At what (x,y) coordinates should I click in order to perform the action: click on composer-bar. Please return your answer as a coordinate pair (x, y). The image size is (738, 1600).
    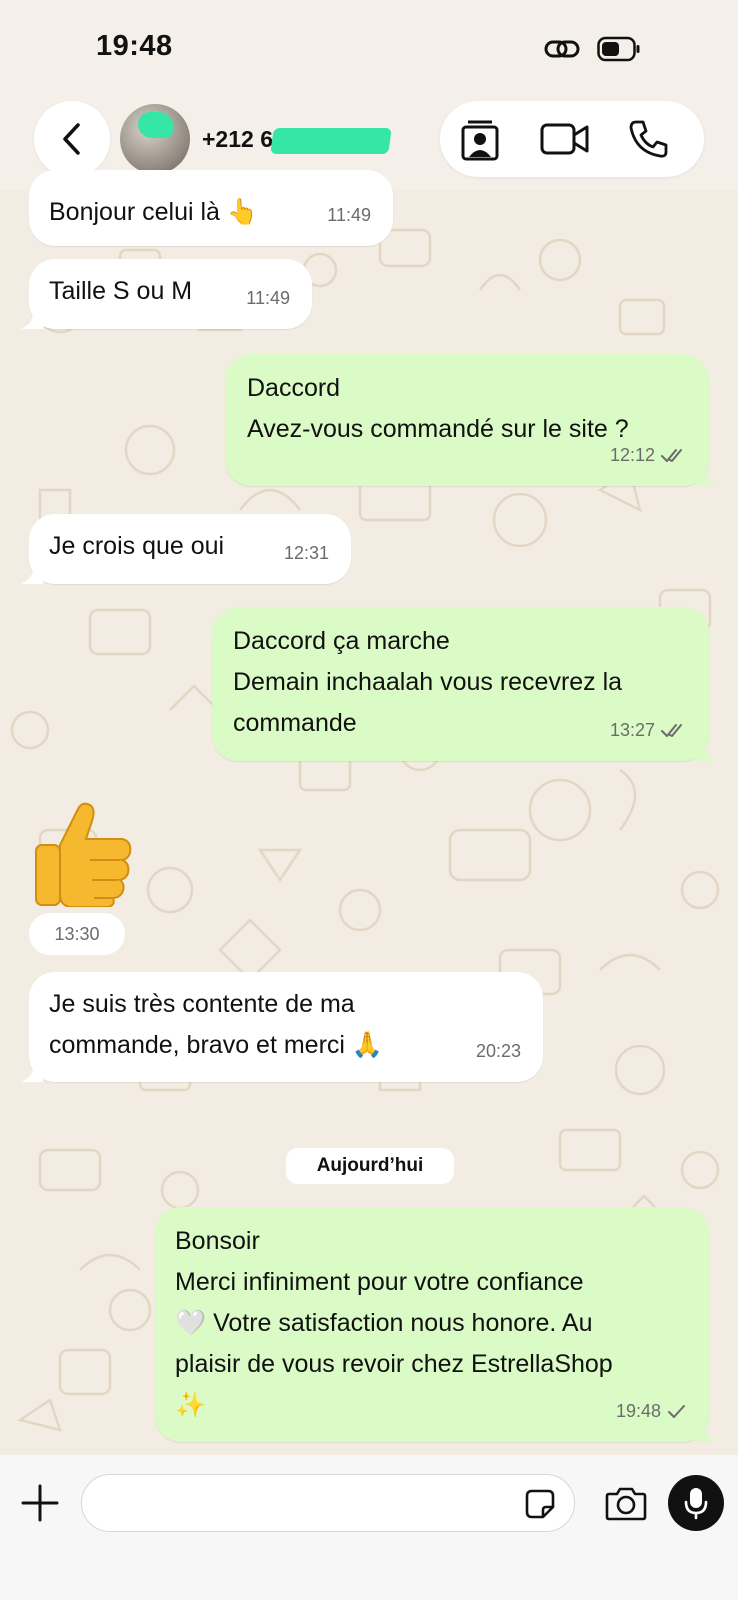
    Looking at the image, I should click on (369, 1527).